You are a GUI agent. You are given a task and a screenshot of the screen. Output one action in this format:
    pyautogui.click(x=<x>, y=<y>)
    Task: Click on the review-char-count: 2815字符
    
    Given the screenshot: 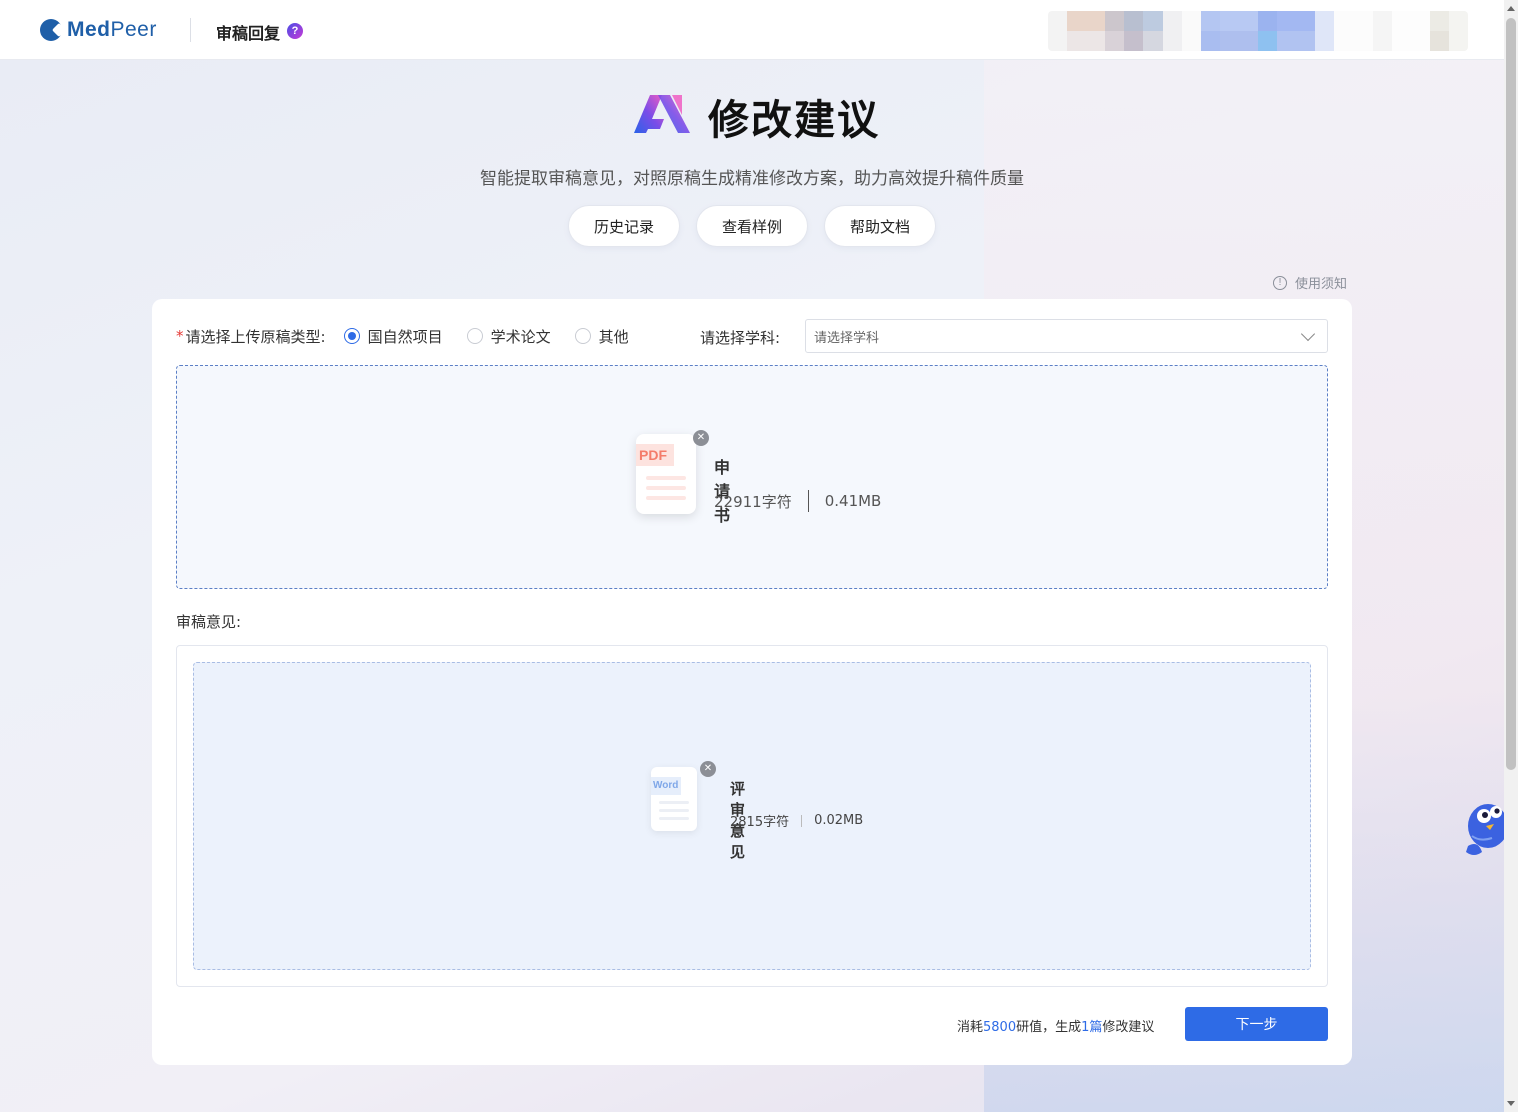 What is the action you would take?
    pyautogui.click(x=760, y=822)
    